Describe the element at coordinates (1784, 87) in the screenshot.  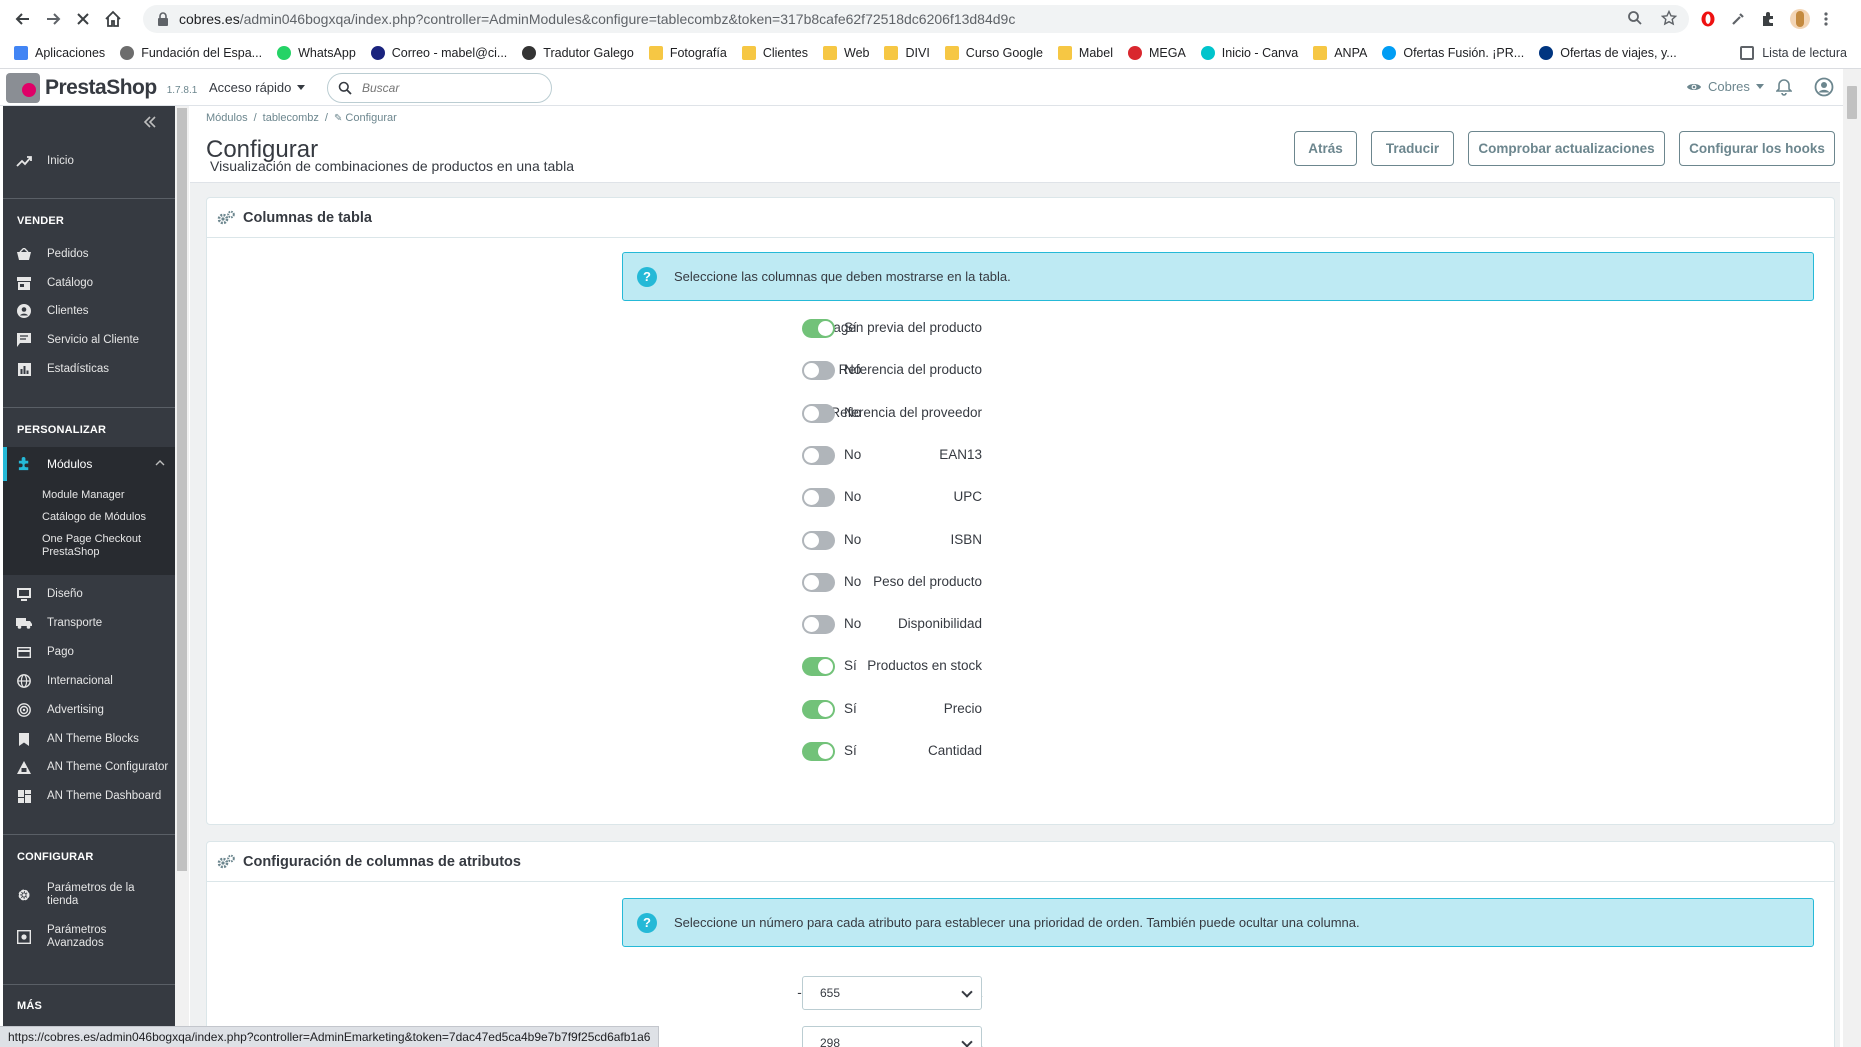
I see `notifications-bell-icon` at that location.